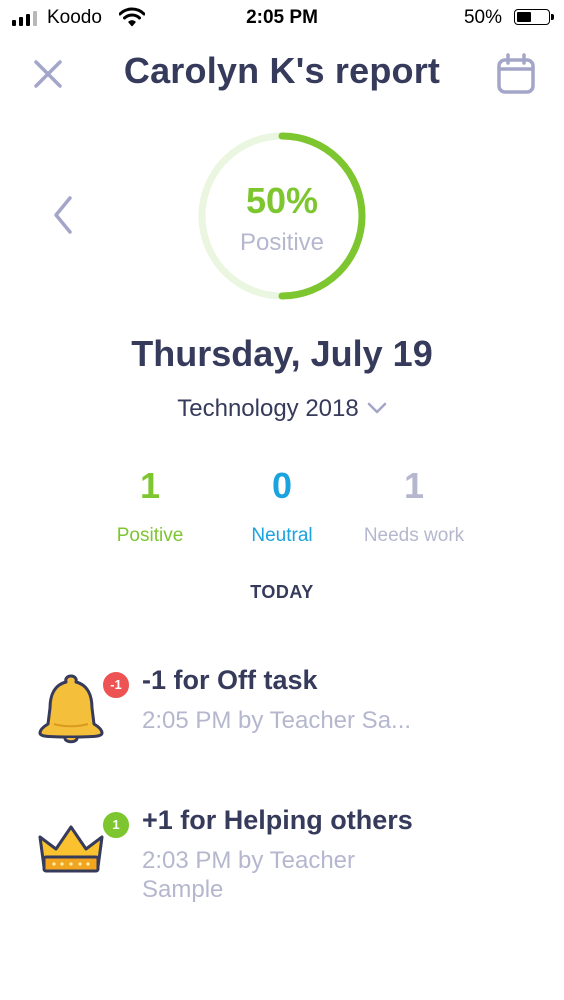 The height and width of the screenshot is (1000, 564). Describe the element at coordinates (282, 200) in the screenshot. I see `positive-percent: 50%` at that location.